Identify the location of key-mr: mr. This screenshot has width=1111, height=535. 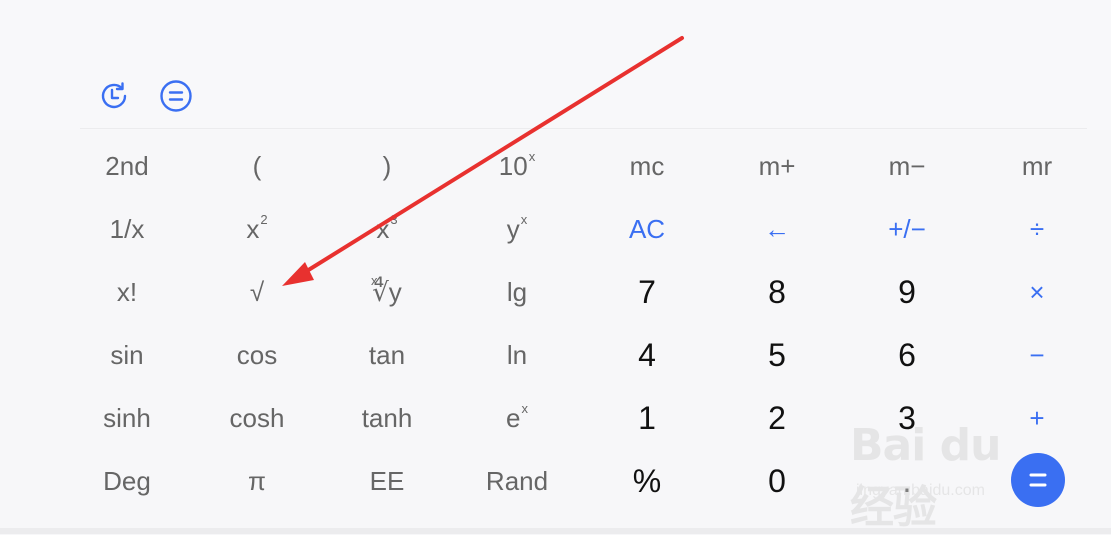
(1037, 166).